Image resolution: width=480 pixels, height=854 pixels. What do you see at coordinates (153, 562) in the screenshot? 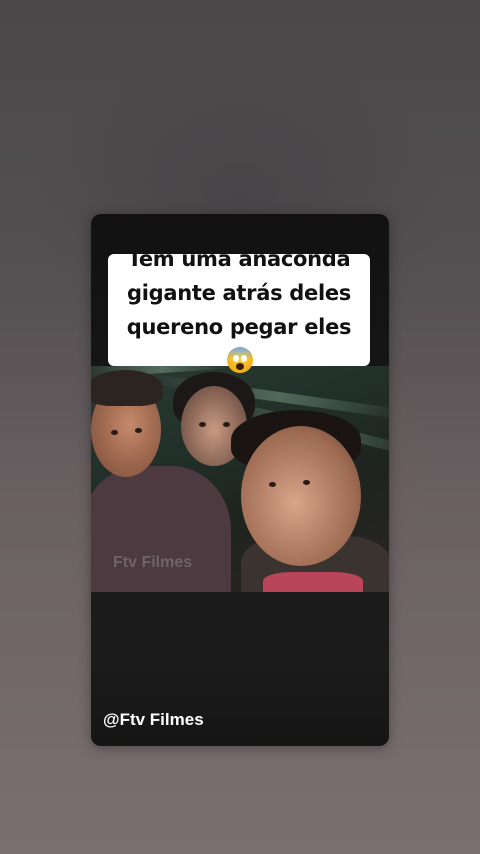
I see `video-watermark: Ftv Filmes` at bounding box center [153, 562].